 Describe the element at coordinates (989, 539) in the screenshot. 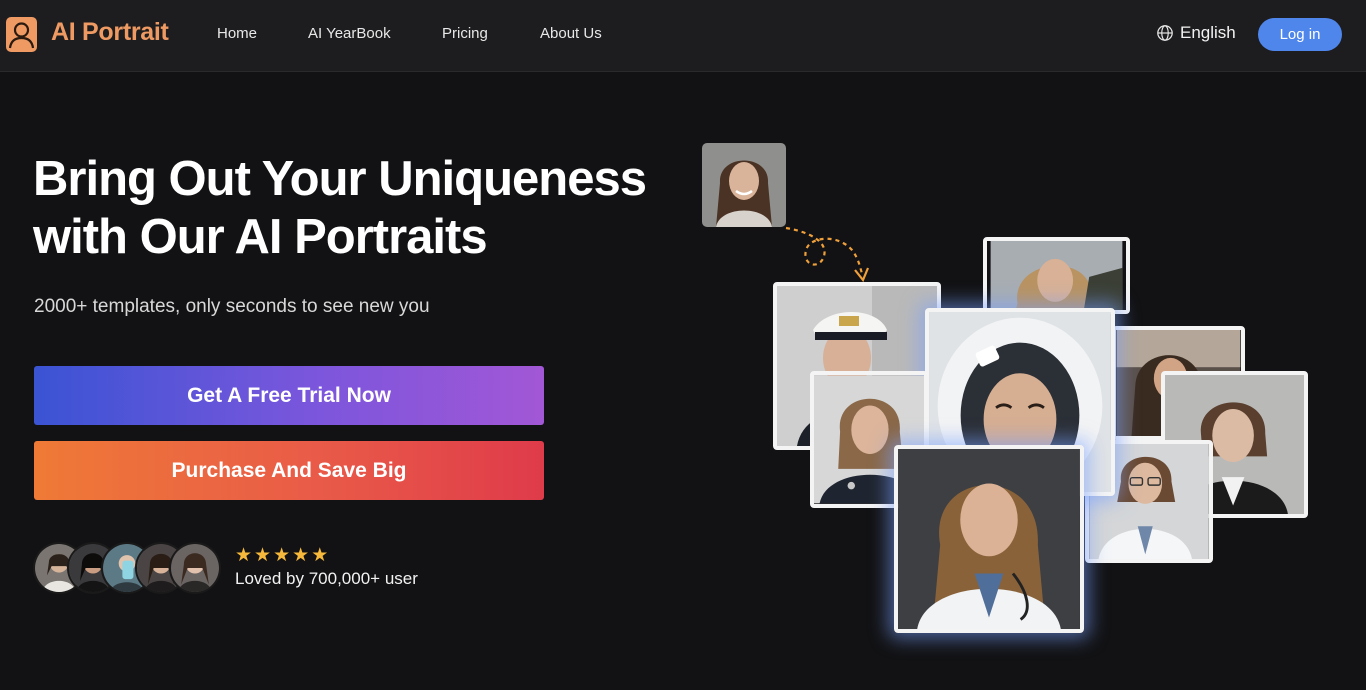

I see `doctor-portrait` at that location.